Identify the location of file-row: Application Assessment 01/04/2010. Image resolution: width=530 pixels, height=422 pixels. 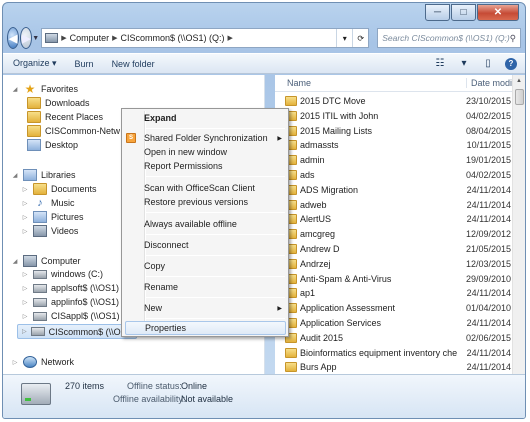
(398, 308).